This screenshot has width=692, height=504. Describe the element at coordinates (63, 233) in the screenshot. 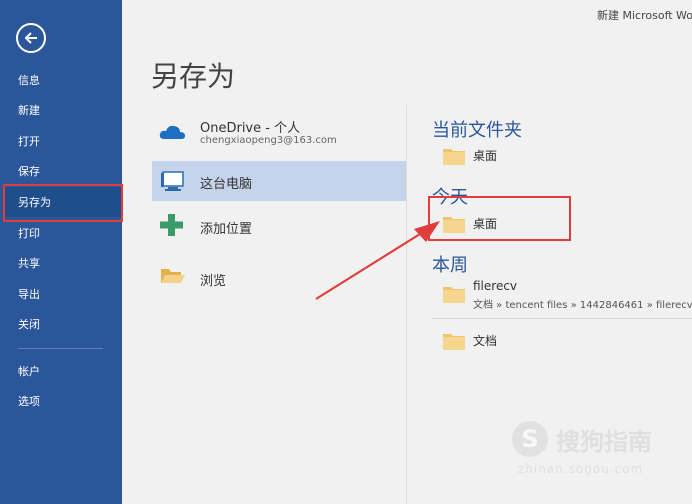

I see `nav-item-print: 打印` at that location.